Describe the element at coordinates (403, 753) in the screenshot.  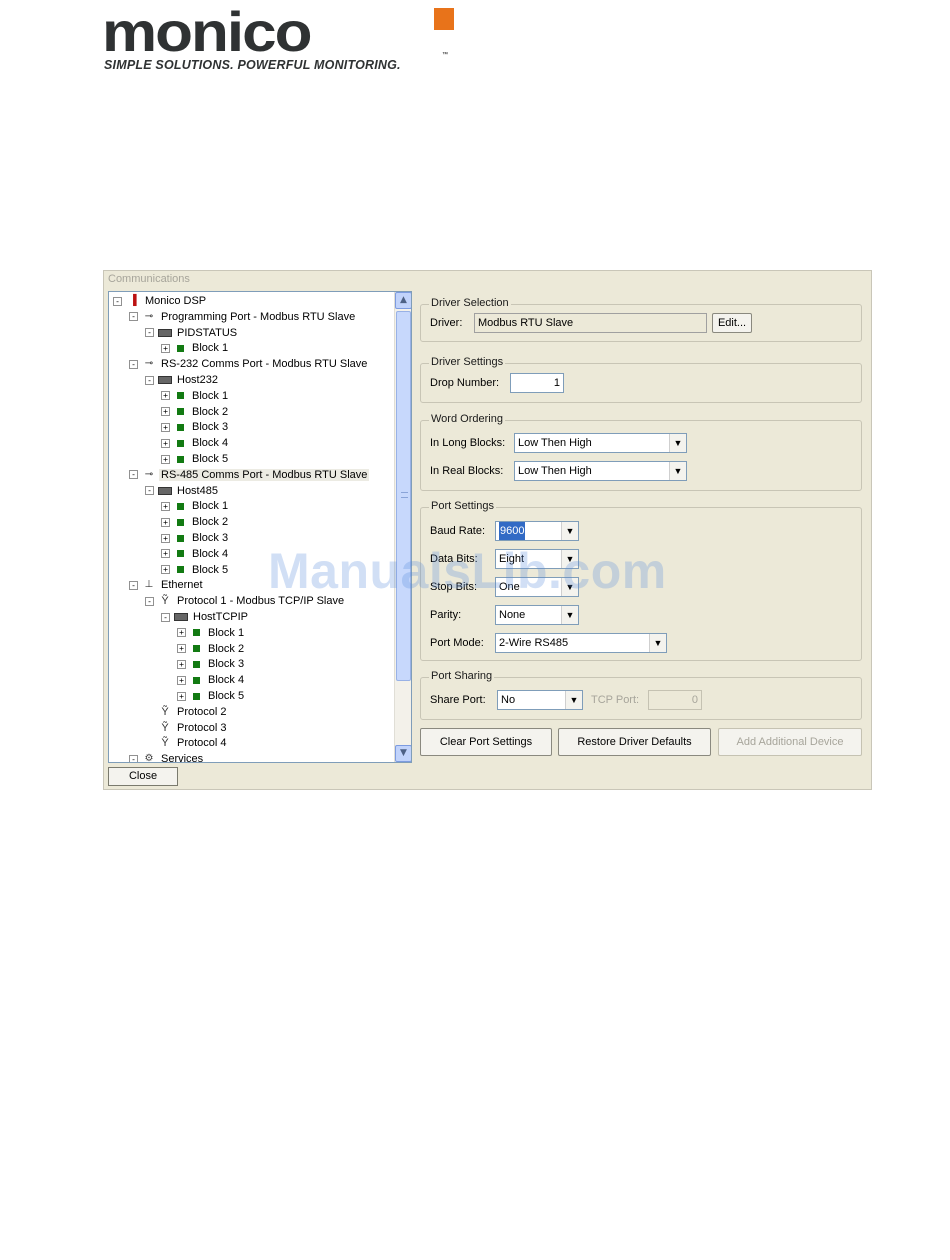
I see `scroll-down-icon: ▼` at that location.